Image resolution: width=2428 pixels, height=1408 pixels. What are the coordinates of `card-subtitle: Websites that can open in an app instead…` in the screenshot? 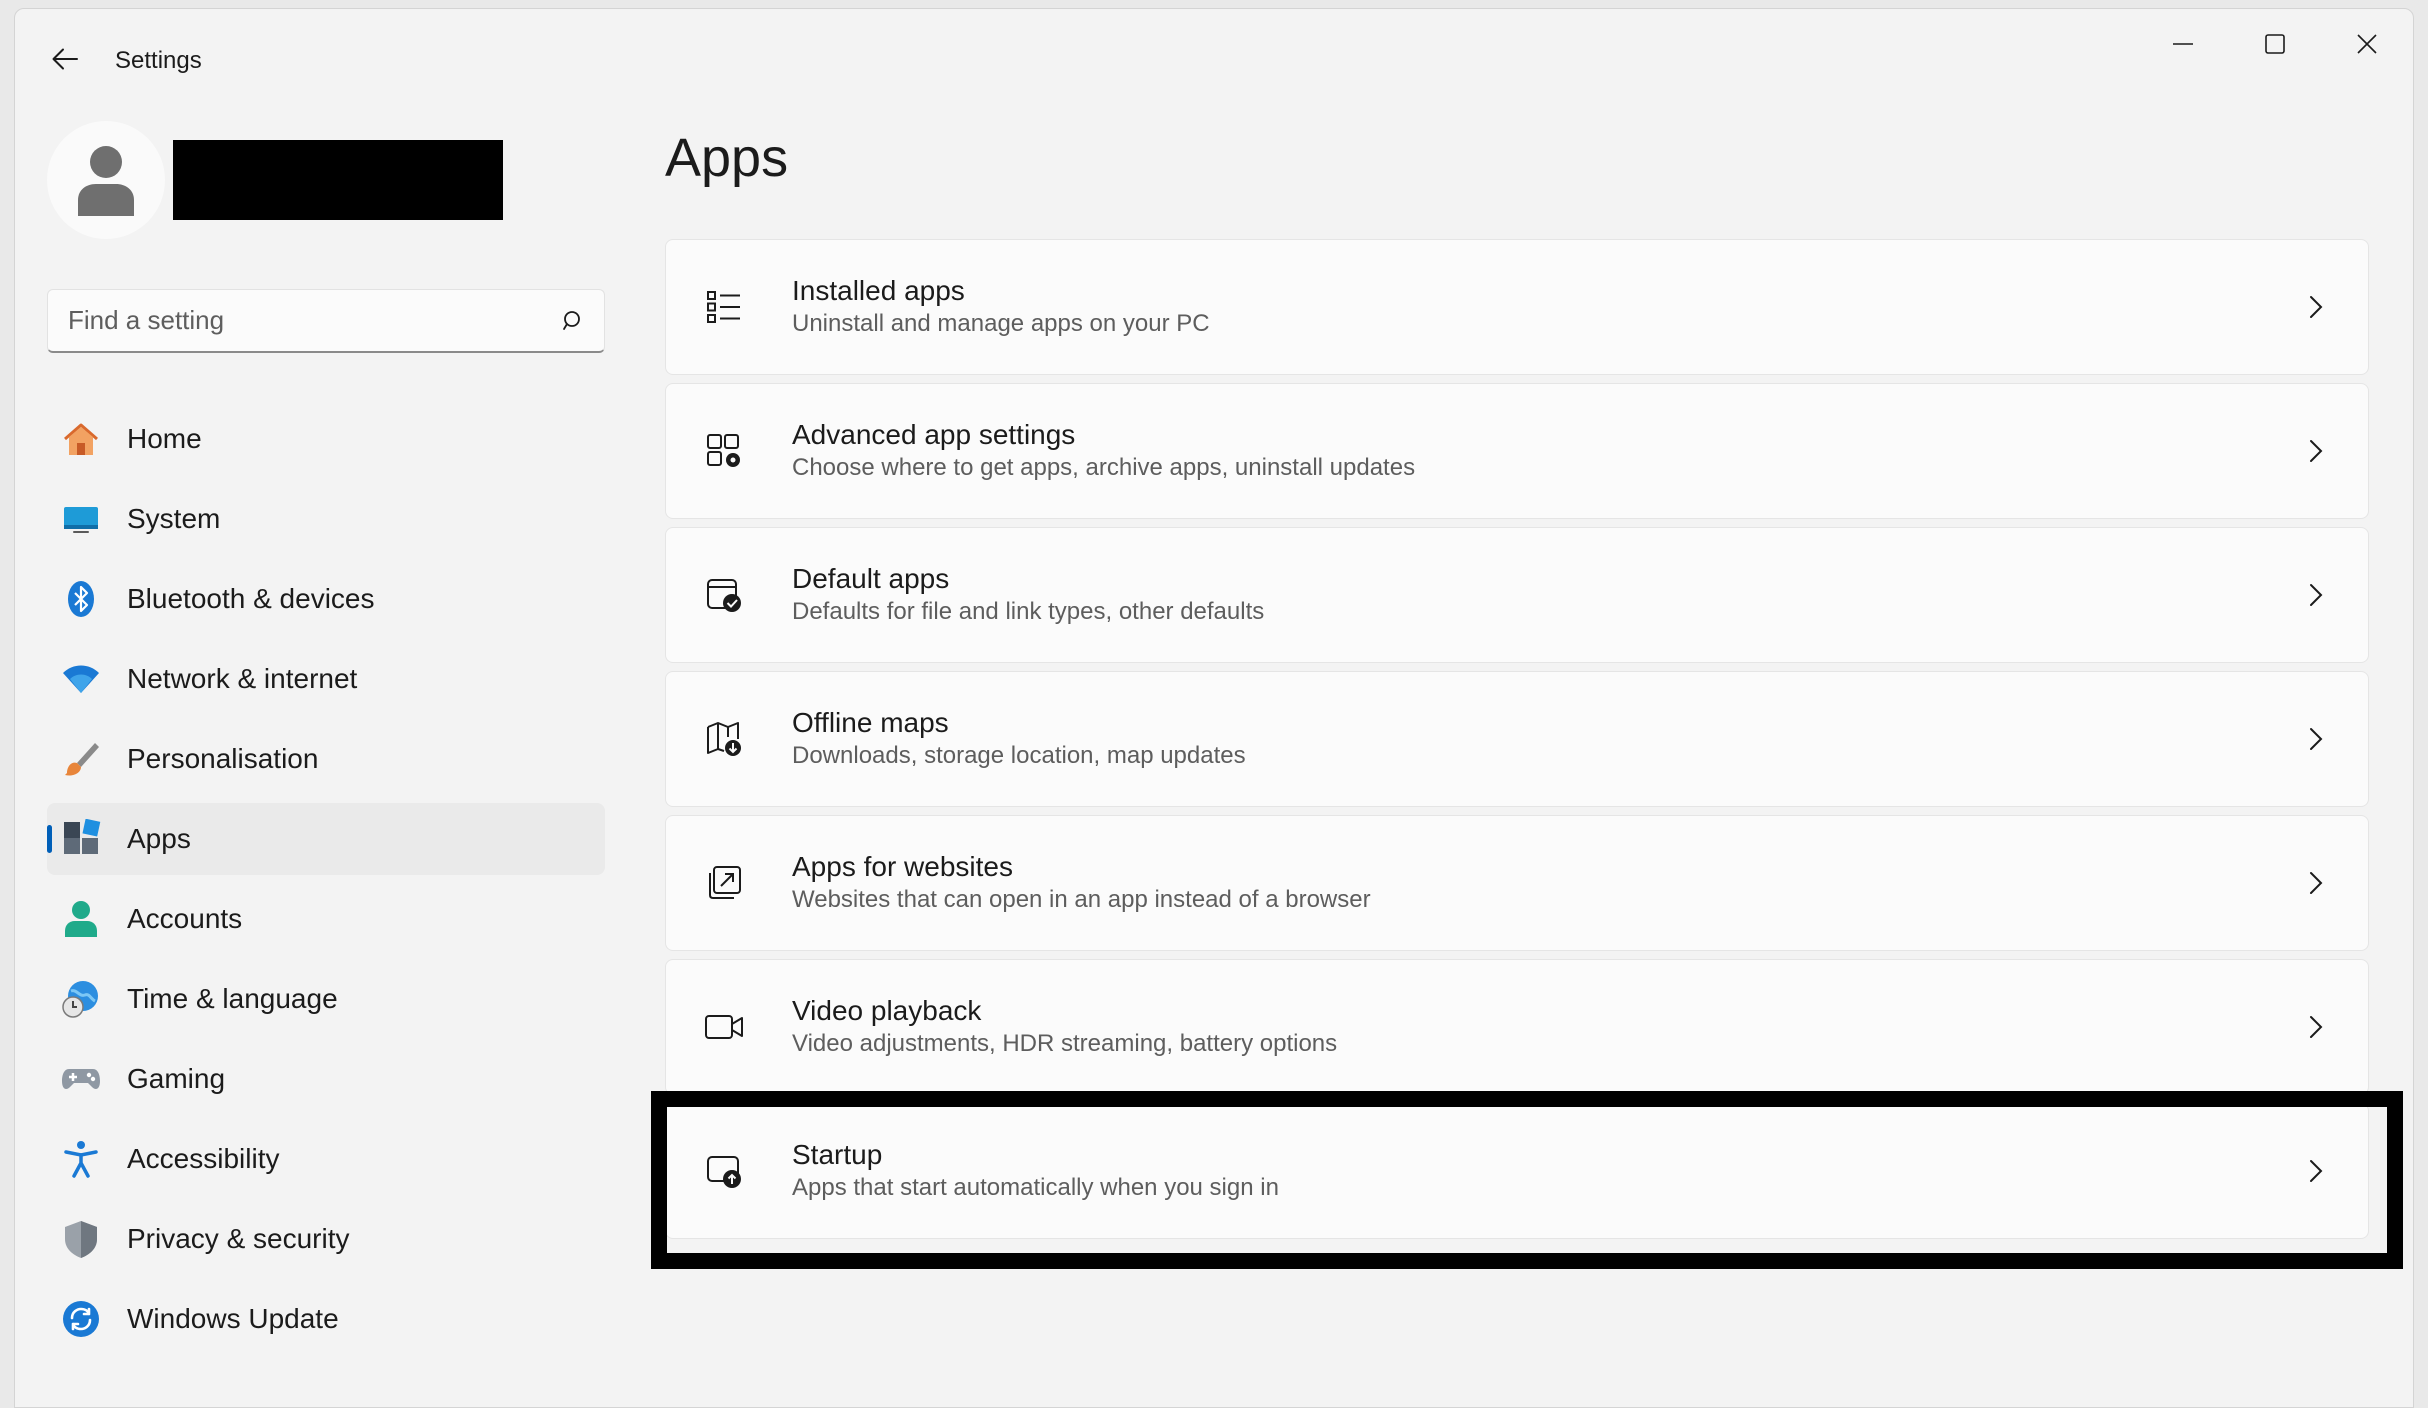 It's located at (1081, 899).